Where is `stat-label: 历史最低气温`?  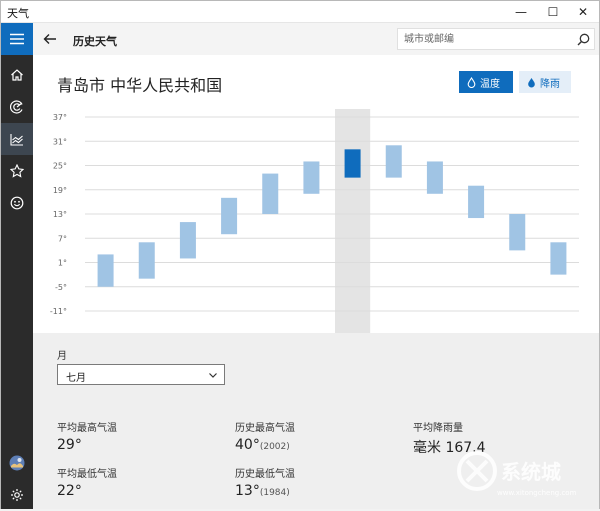 stat-label: 历史最低气温 is located at coordinates (265, 474).